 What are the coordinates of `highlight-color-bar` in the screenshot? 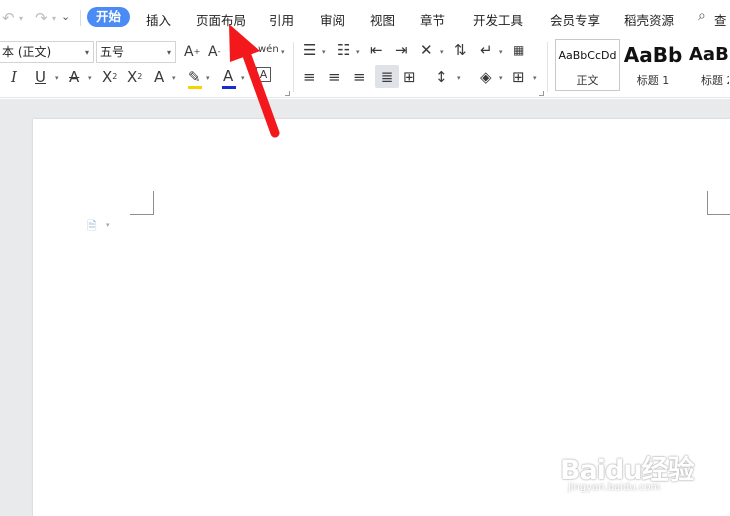 It's located at (195, 87).